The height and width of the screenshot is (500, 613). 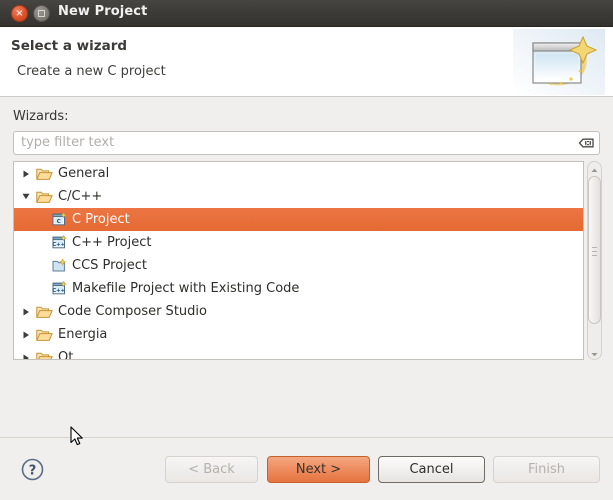 I want to click on tree-item-label: C/C++, so click(x=80, y=196).